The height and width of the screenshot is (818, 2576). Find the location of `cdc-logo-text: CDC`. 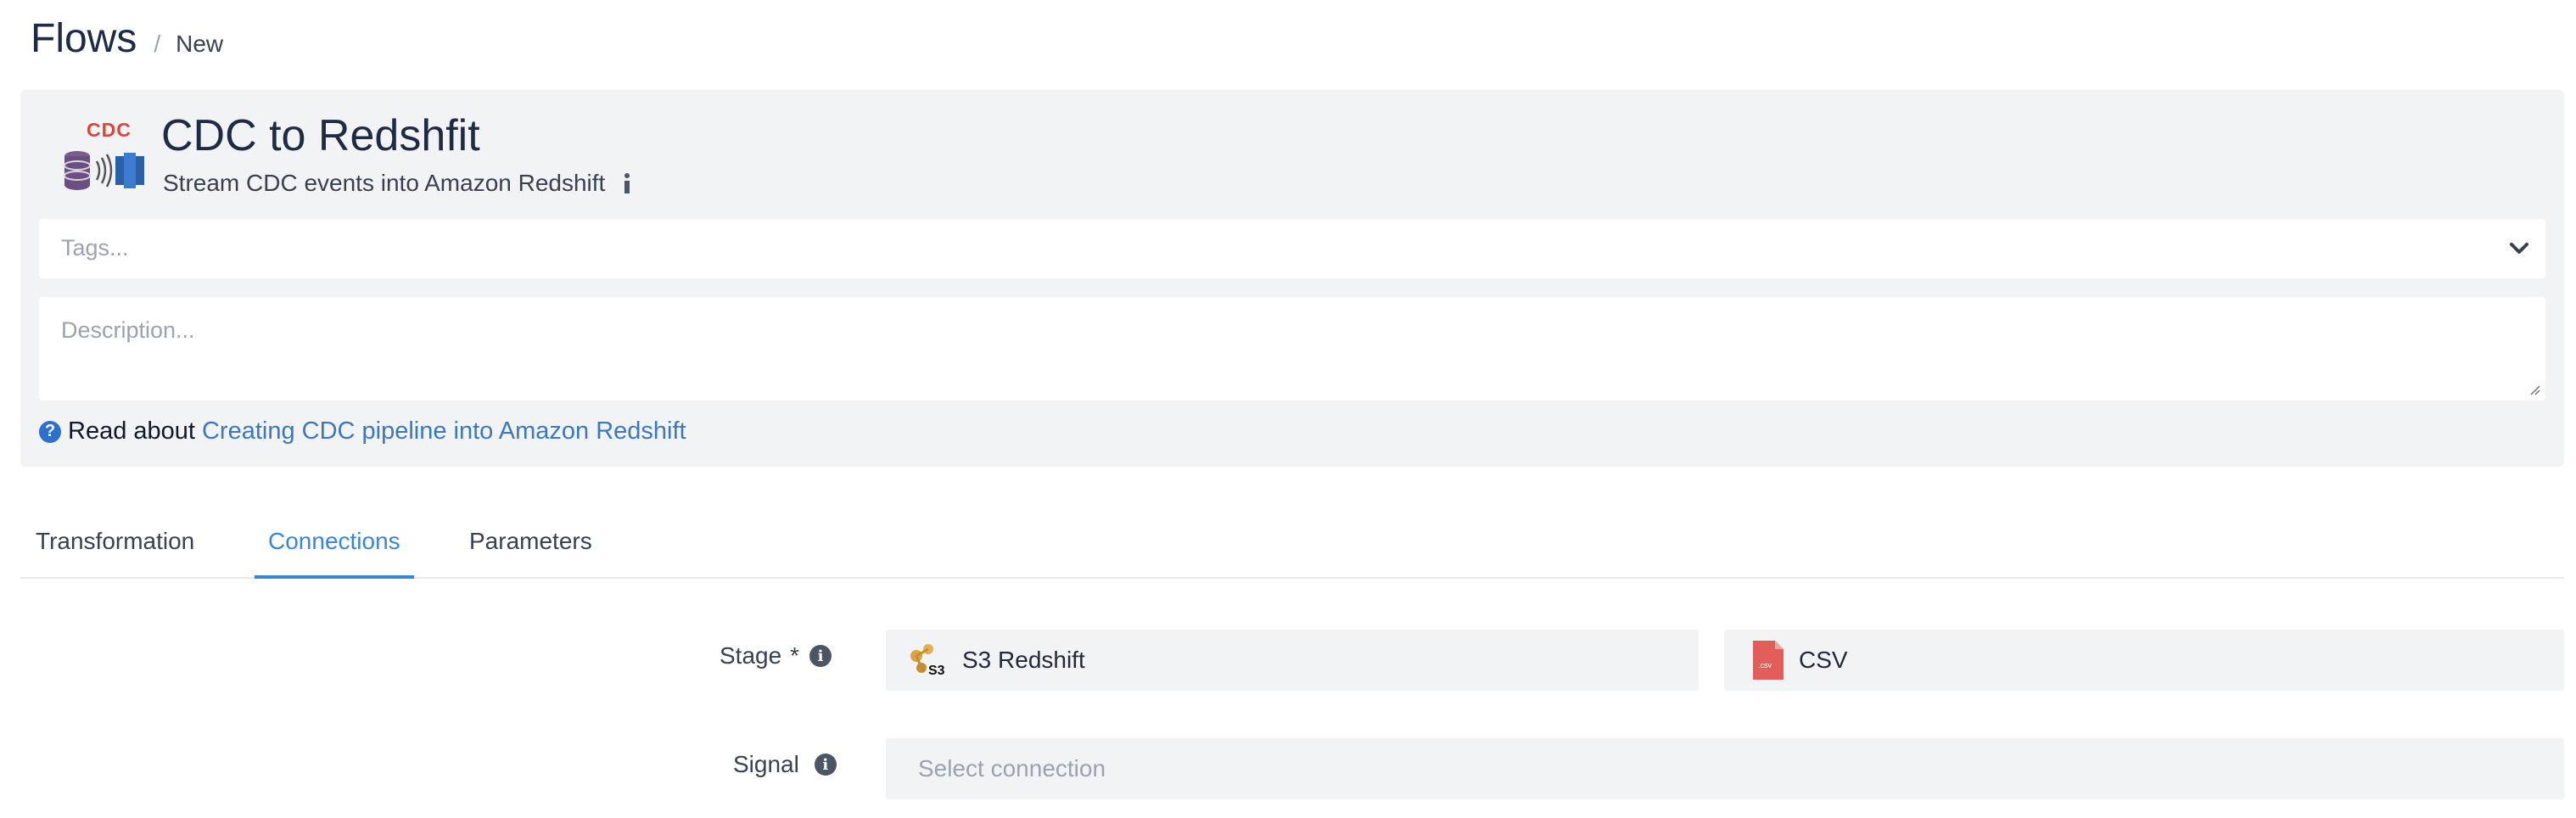

cdc-logo-text: CDC is located at coordinates (110, 130).